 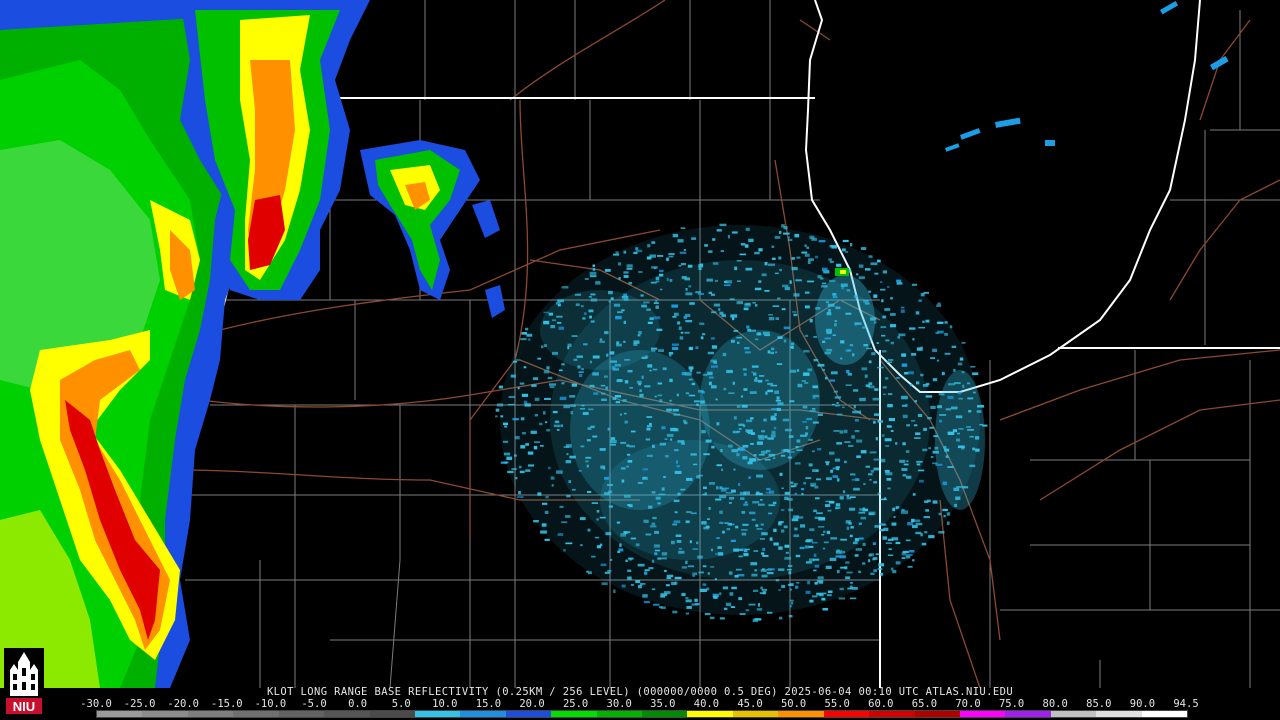 What do you see at coordinates (750, 704) in the screenshot?
I see `scale-label: 45.0` at bounding box center [750, 704].